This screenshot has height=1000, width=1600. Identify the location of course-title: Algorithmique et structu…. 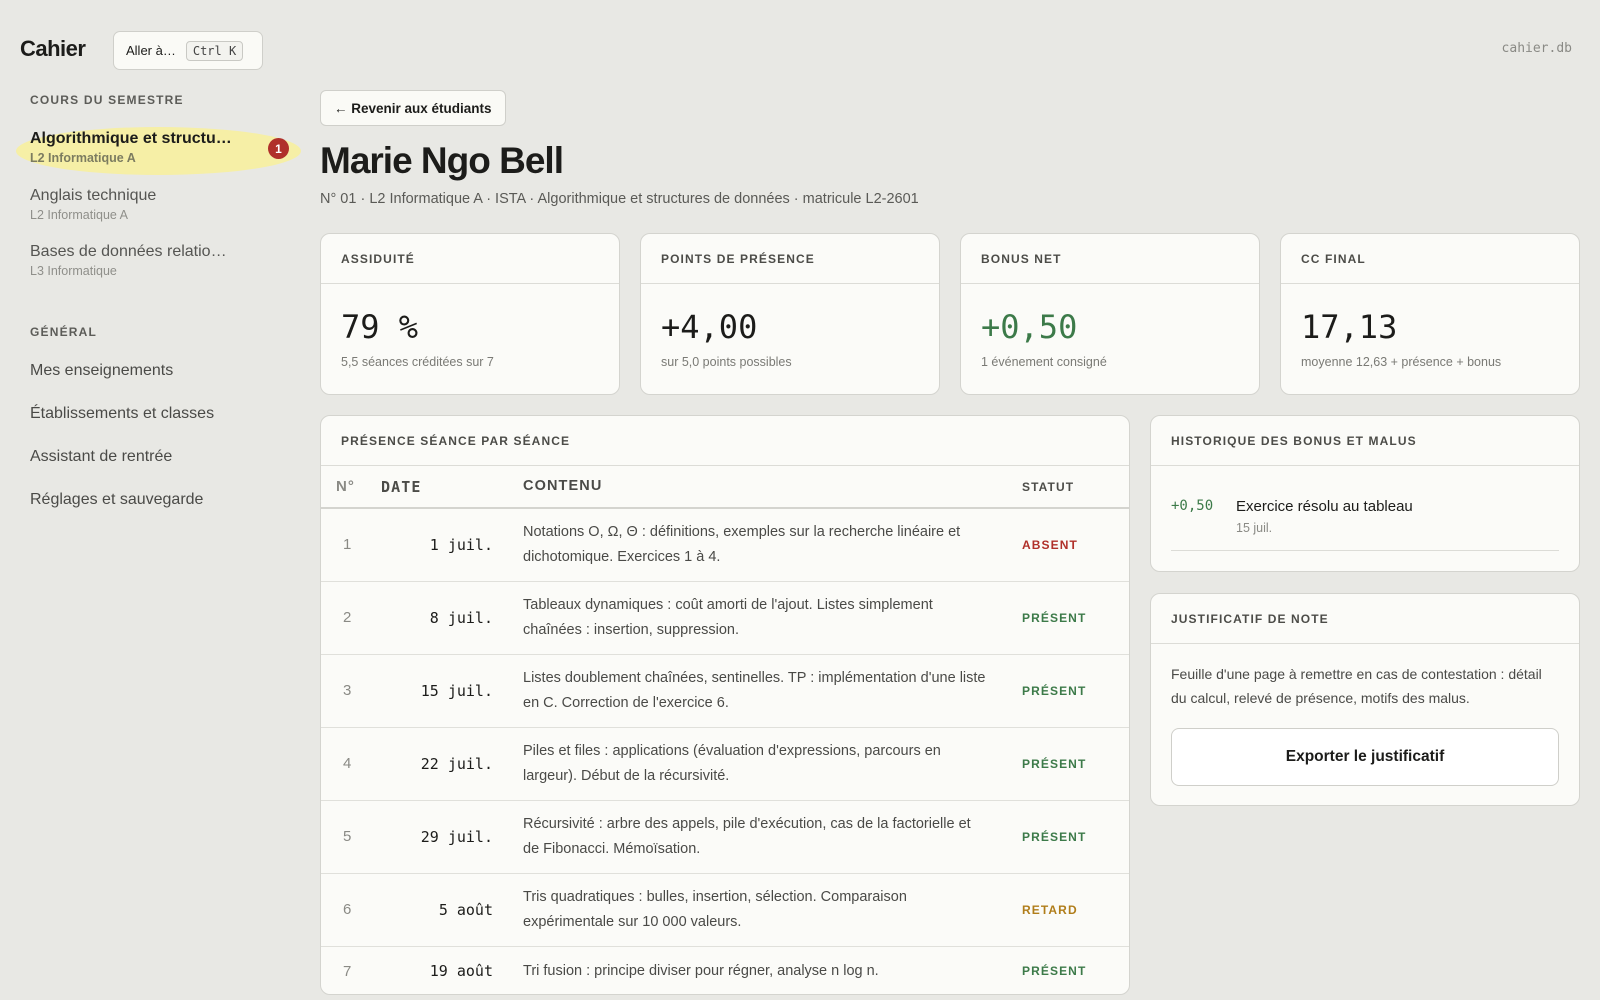
(131, 138).